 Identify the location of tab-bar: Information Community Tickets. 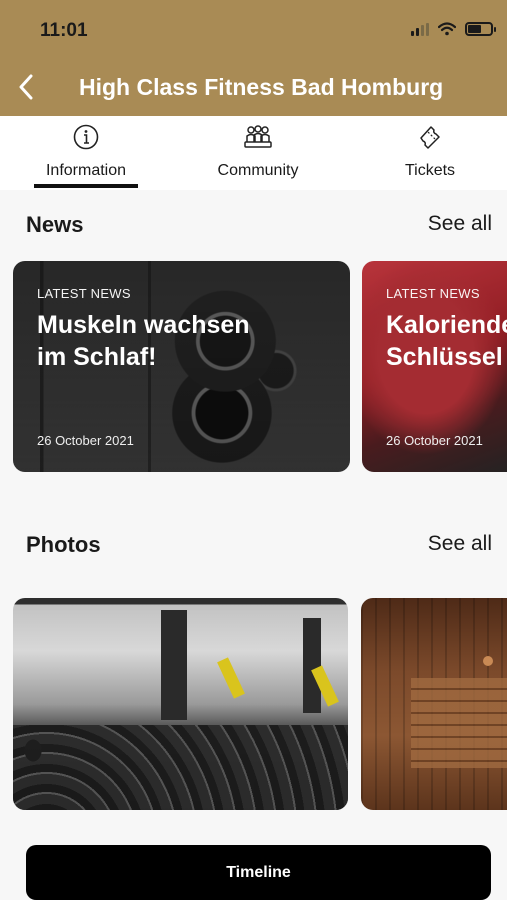
(253, 153).